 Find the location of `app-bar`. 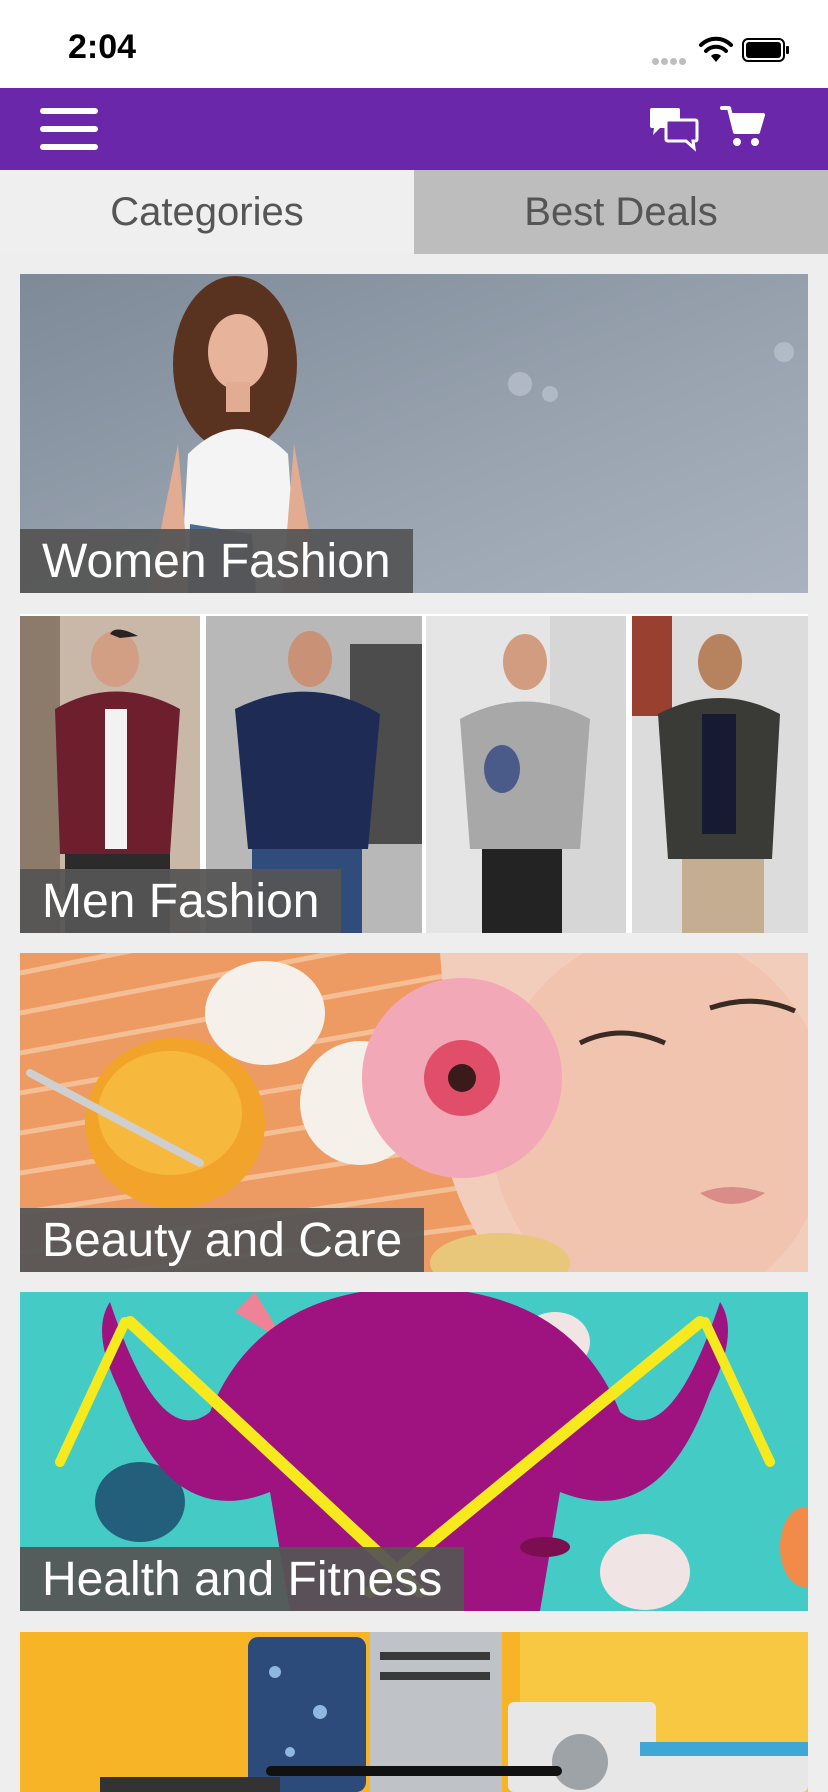

app-bar is located at coordinates (414, 129).